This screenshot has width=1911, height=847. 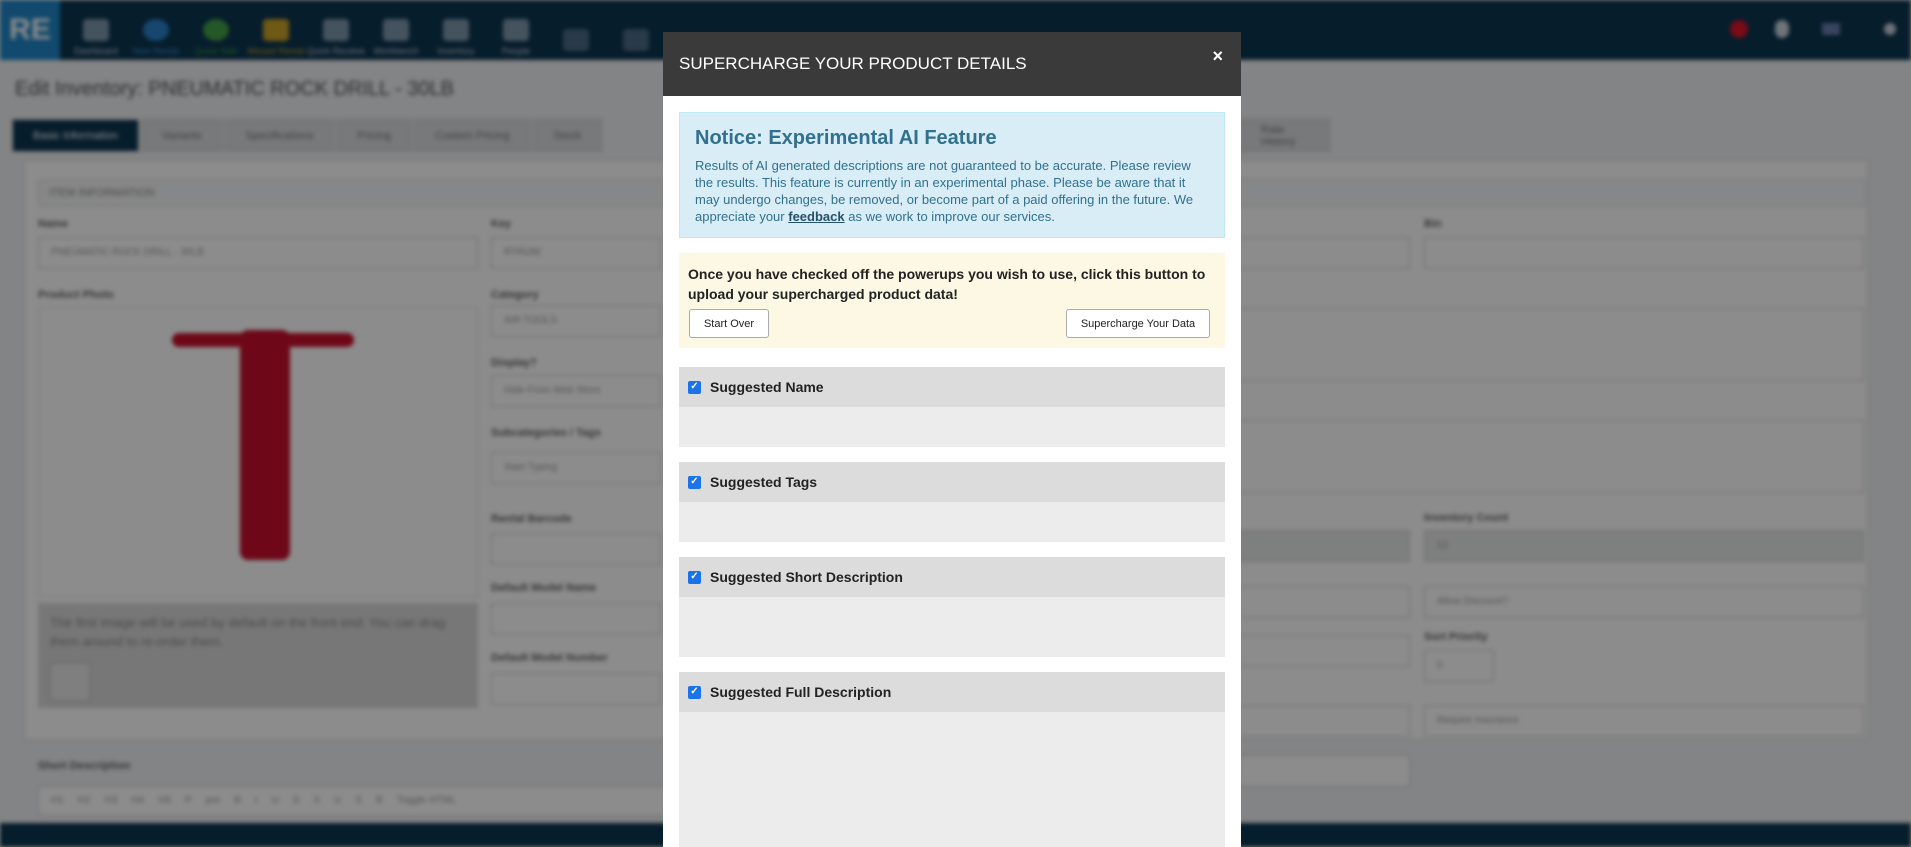 What do you see at coordinates (952, 692) in the screenshot?
I see `section-header: ✓ Suggested Full Description` at bounding box center [952, 692].